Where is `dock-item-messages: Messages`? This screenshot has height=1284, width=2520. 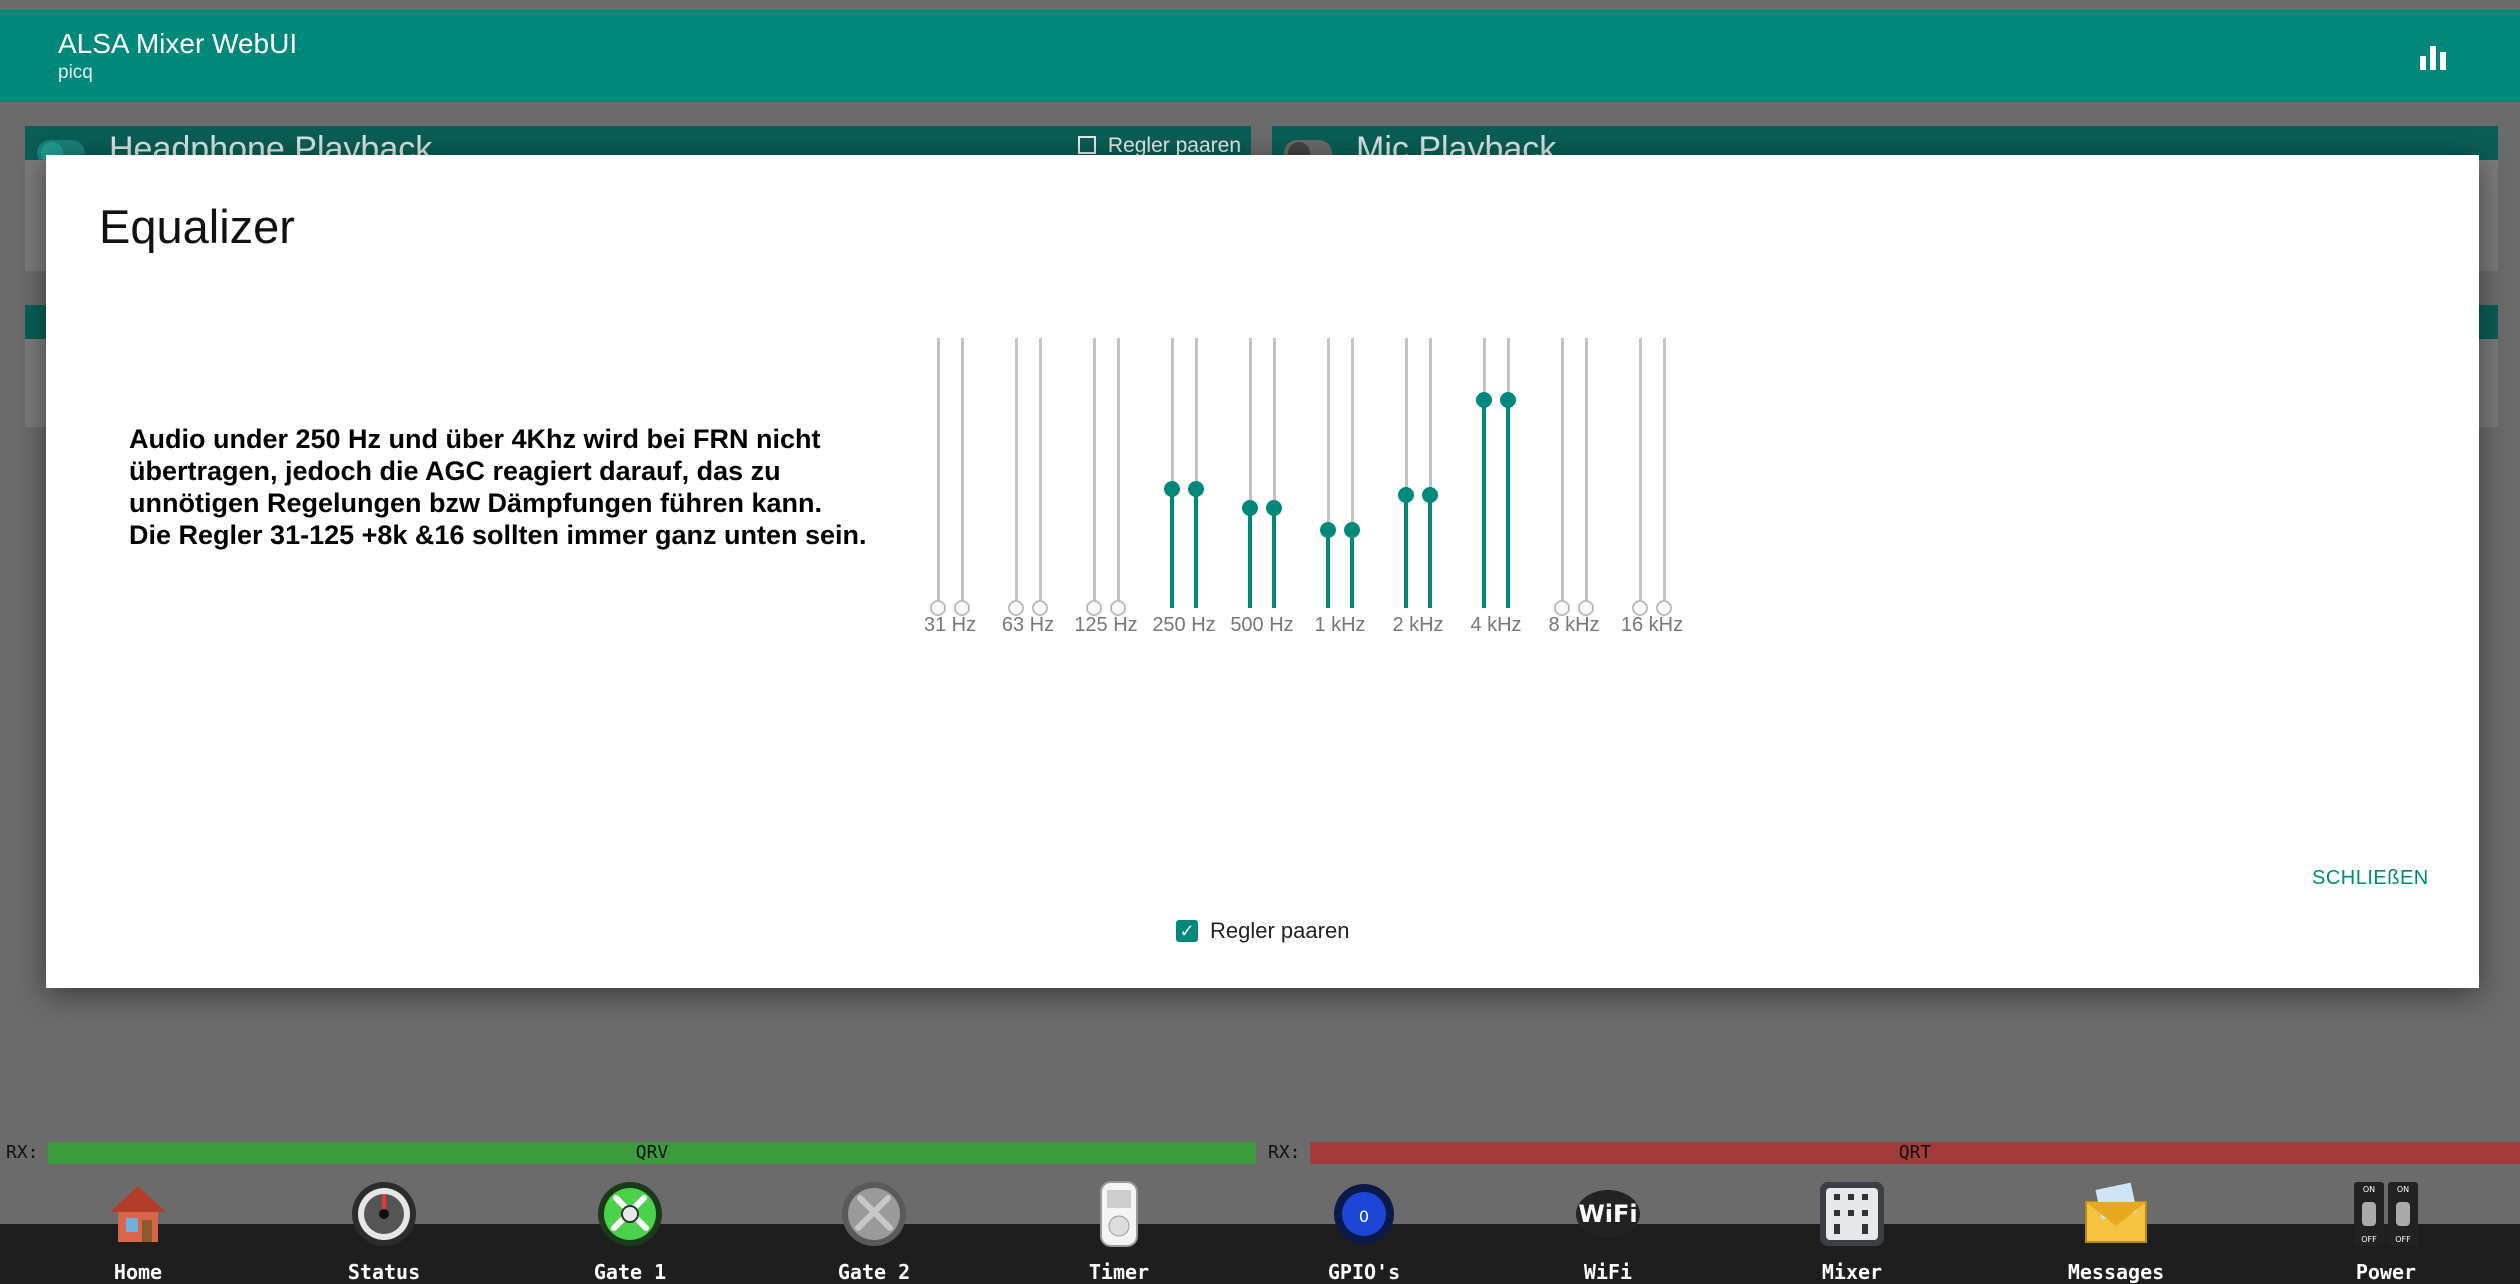 dock-item-messages: Messages is located at coordinates (2116, 1232).